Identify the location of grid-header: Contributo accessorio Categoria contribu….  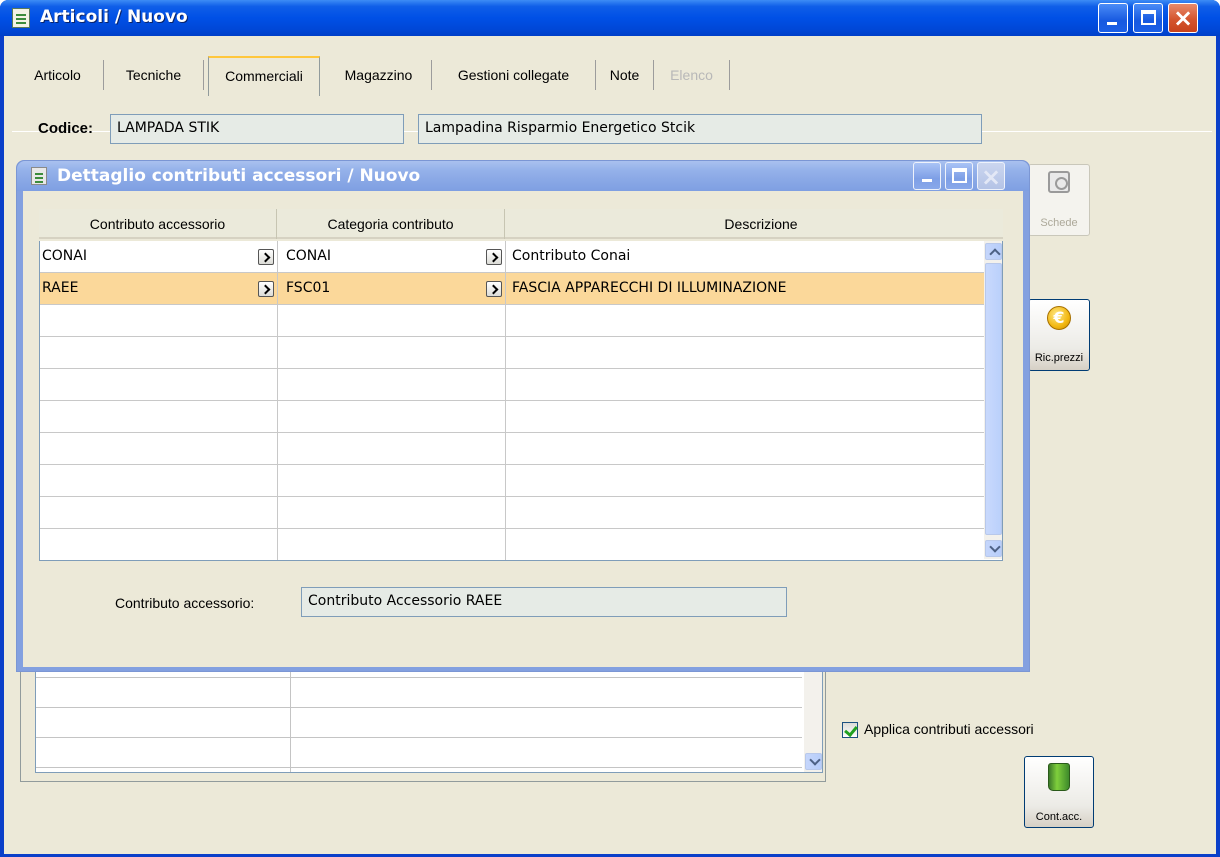
(521, 224).